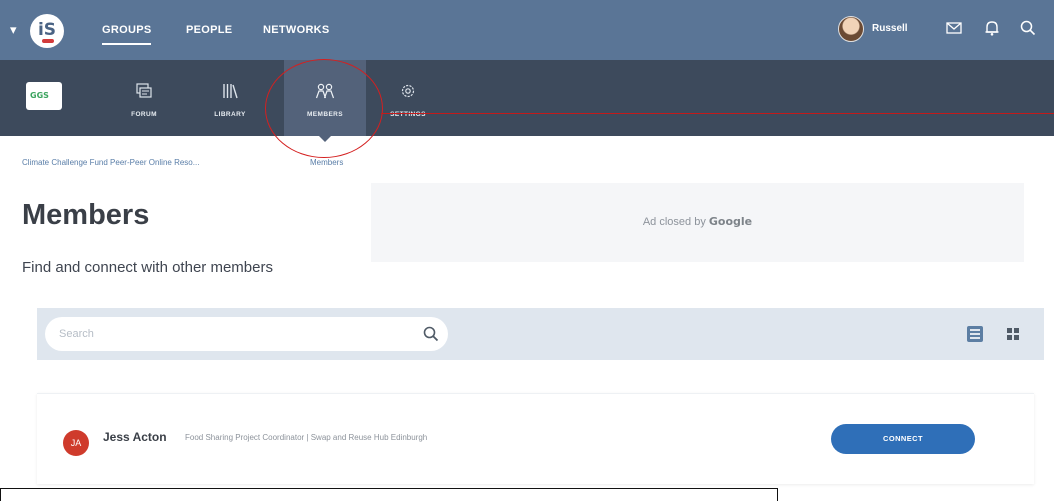 The image size is (1054, 501). What do you see at coordinates (730, 221) in the screenshot?
I see `ad-brand: Google` at bounding box center [730, 221].